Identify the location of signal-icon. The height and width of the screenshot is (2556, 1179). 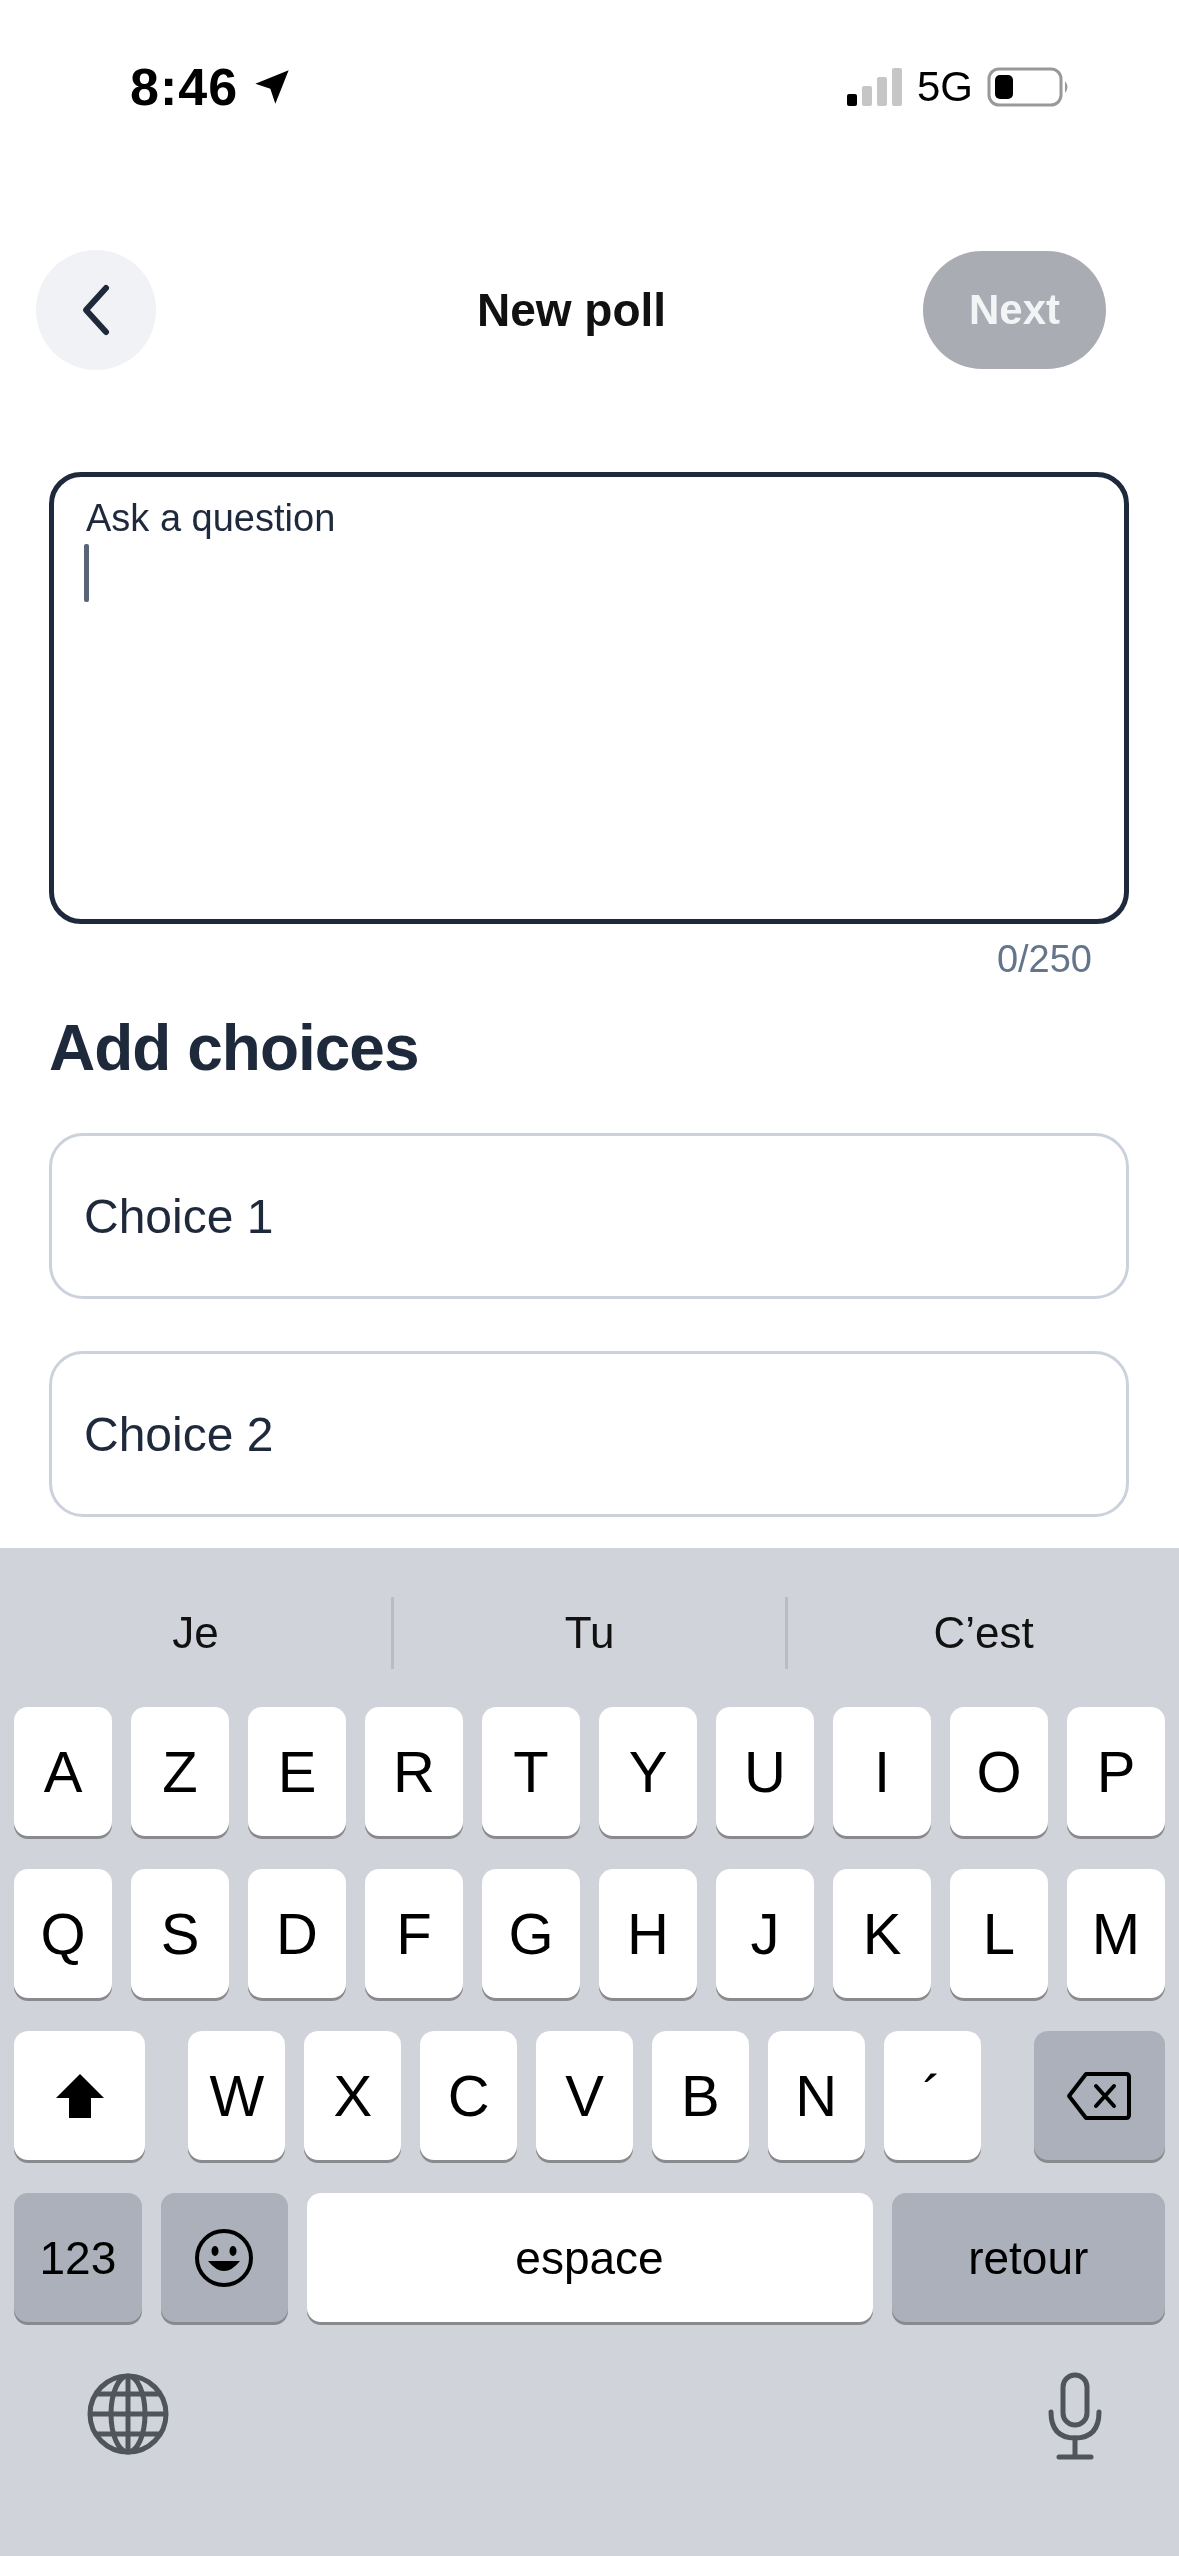
(874, 87).